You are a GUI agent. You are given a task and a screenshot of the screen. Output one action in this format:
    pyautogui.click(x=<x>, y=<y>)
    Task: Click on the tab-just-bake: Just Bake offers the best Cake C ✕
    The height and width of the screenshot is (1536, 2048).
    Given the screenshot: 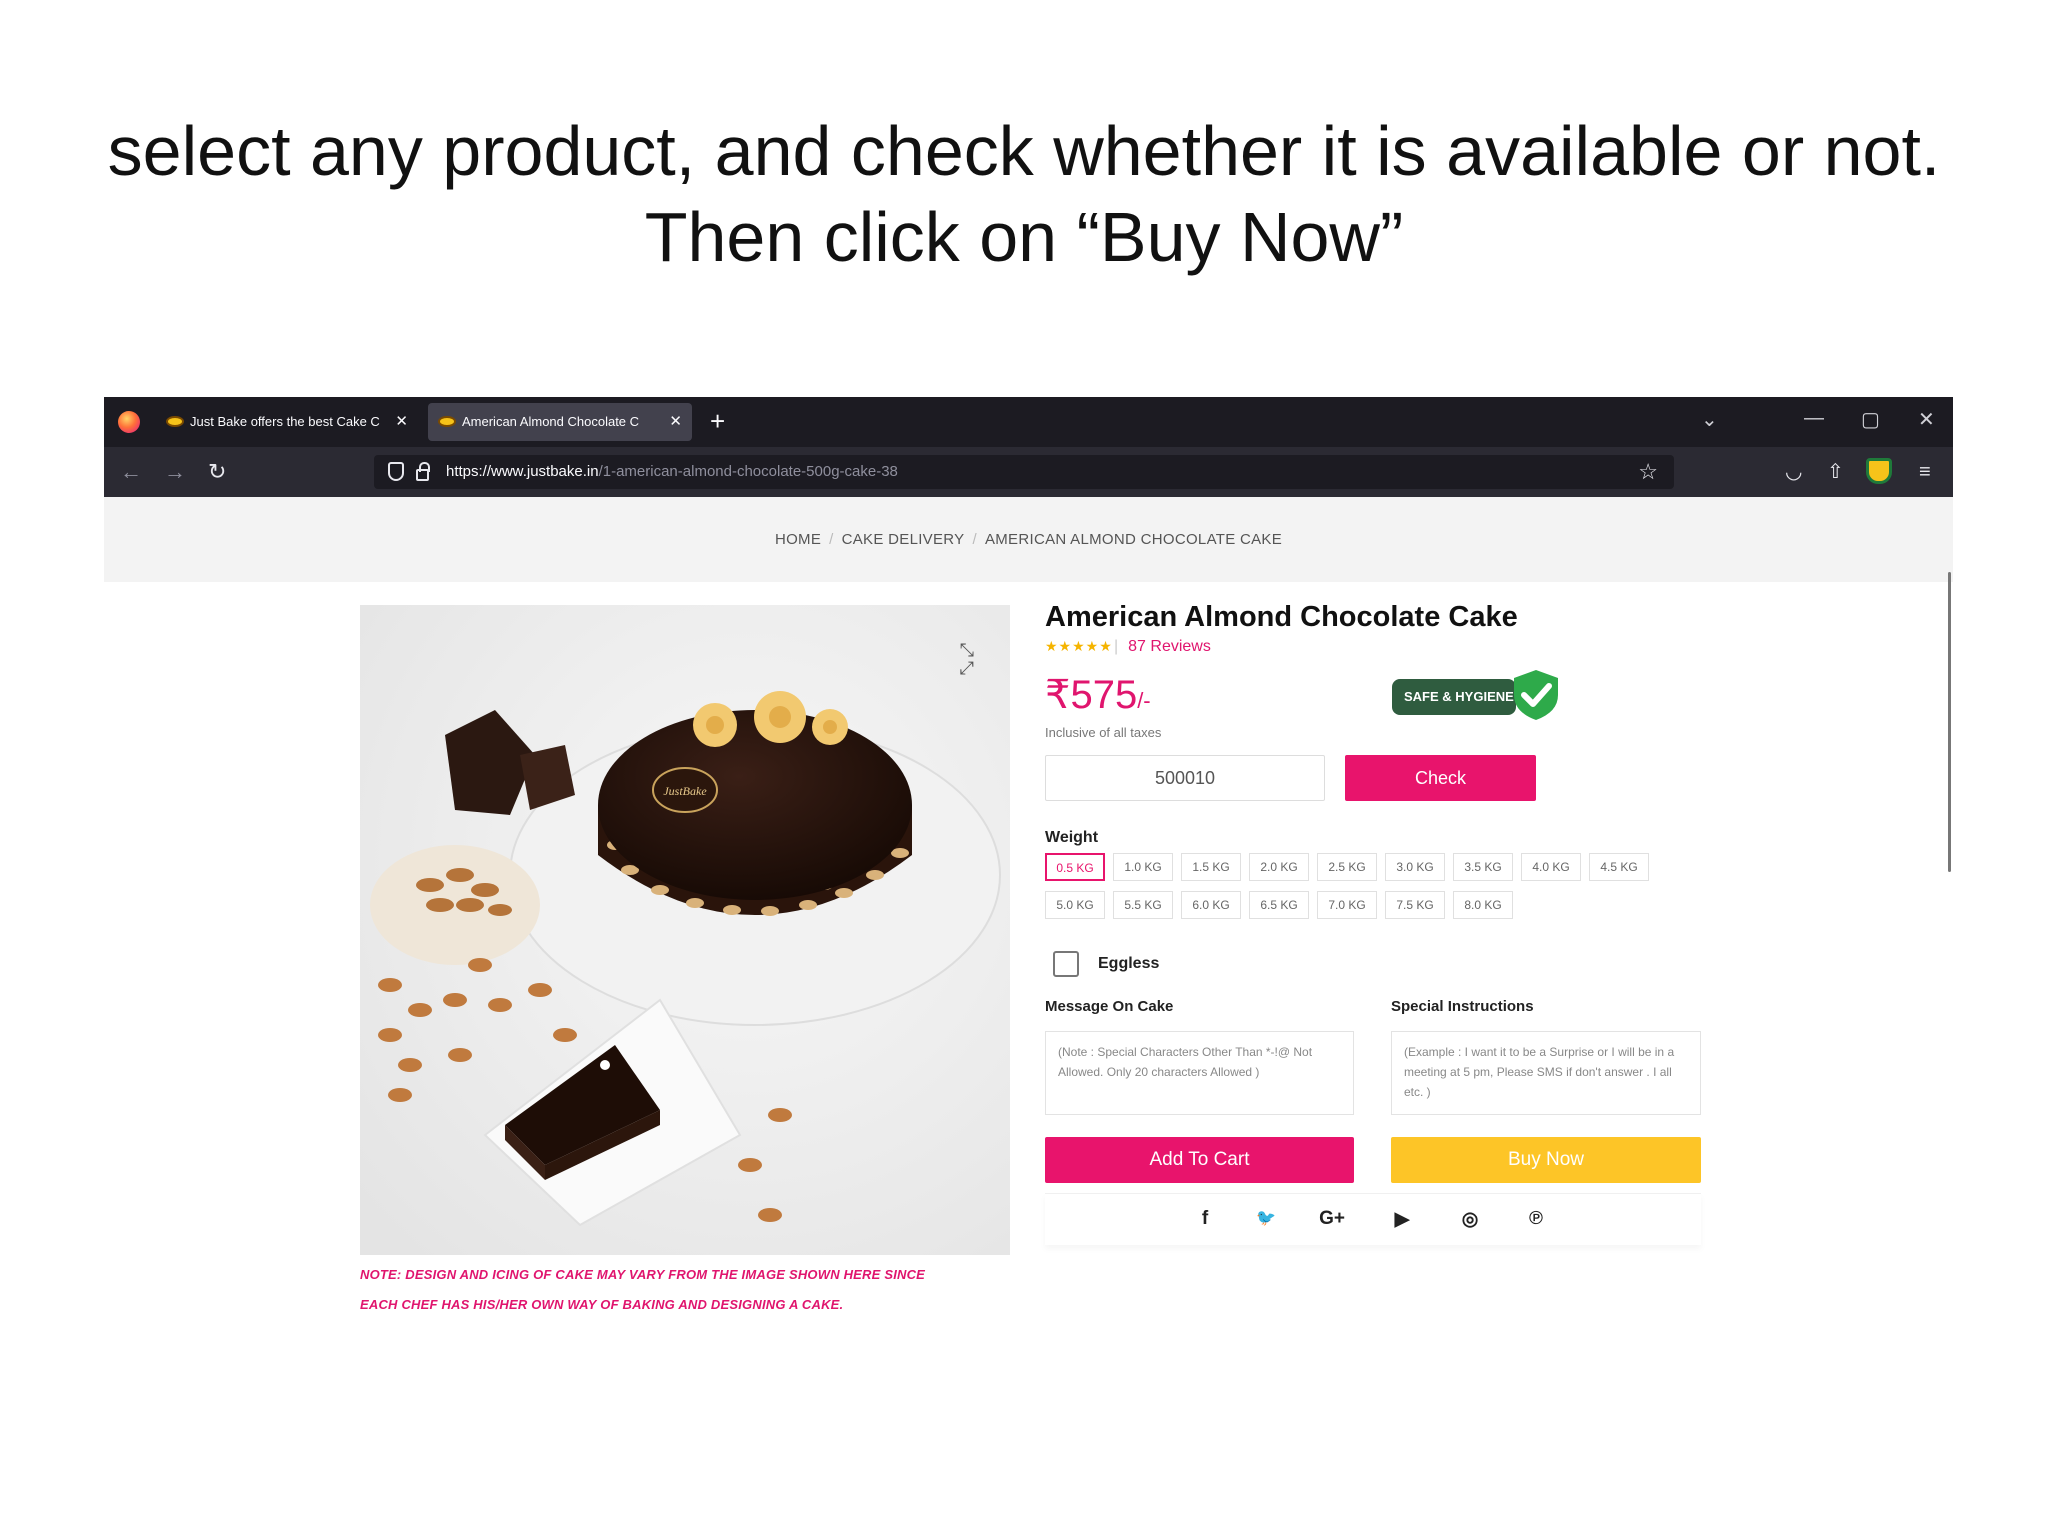 What is the action you would take?
    pyautogui.click(x=287, y=422)
    